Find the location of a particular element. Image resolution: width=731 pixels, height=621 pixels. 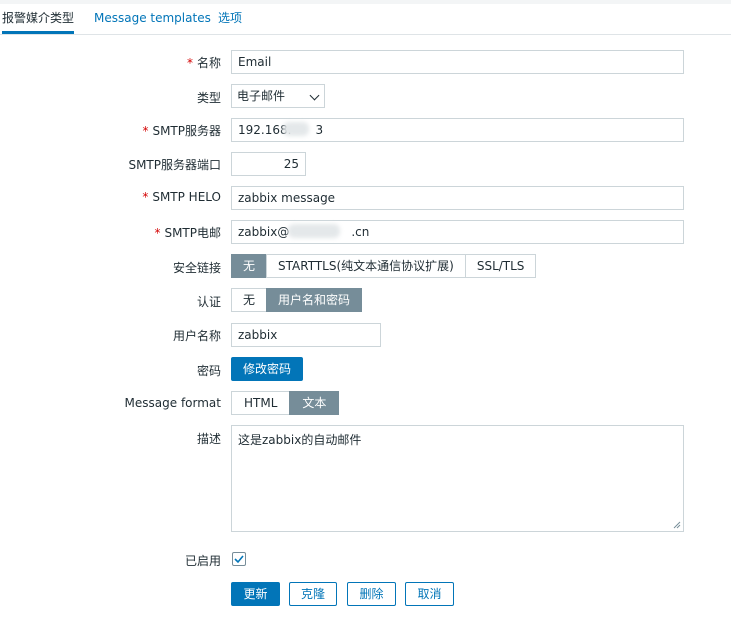

smtp-port-label: SMTP服务器端口 is located at coordinates (174, 165).